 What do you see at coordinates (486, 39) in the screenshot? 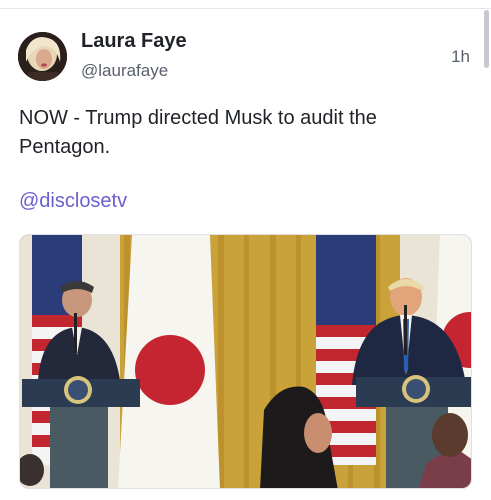
I see `scrollbar` at bounding box center [486, 39].